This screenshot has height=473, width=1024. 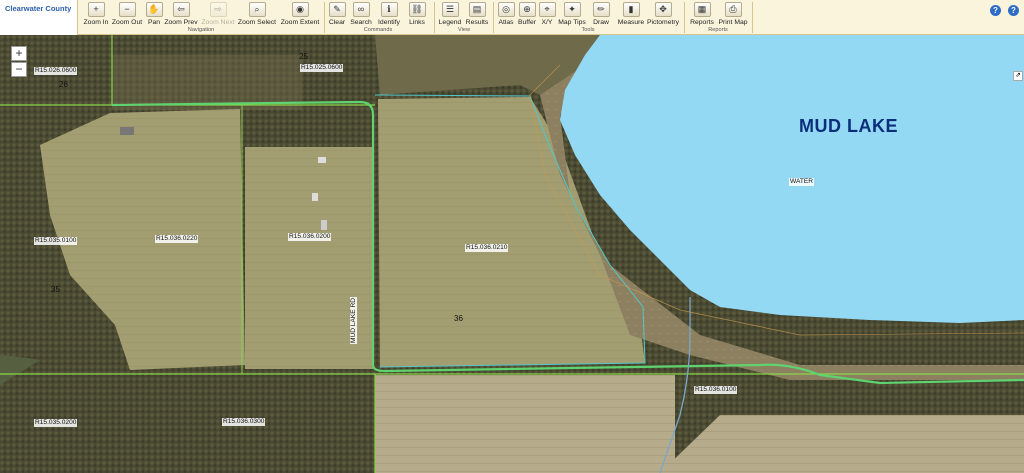 I want to click on parcel-label: R15.036.0100, so click(x=716, y=390).